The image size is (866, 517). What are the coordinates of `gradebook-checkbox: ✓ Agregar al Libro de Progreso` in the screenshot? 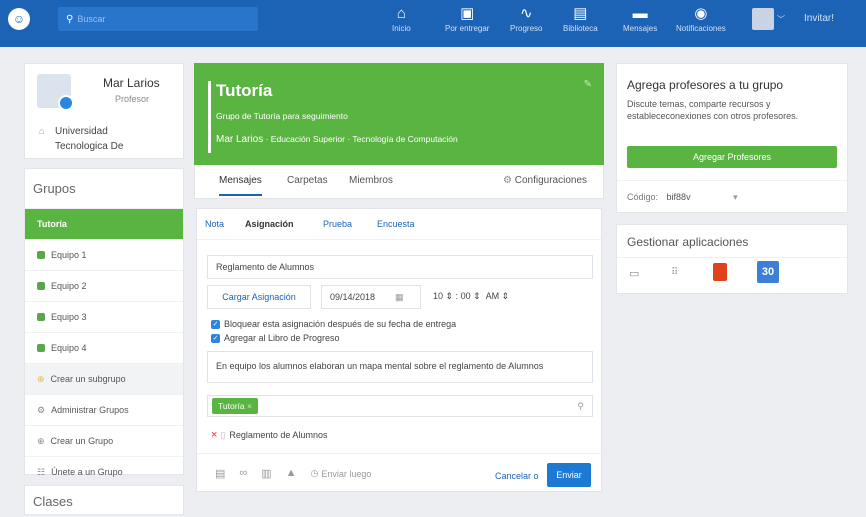 It's located at (275, 338).